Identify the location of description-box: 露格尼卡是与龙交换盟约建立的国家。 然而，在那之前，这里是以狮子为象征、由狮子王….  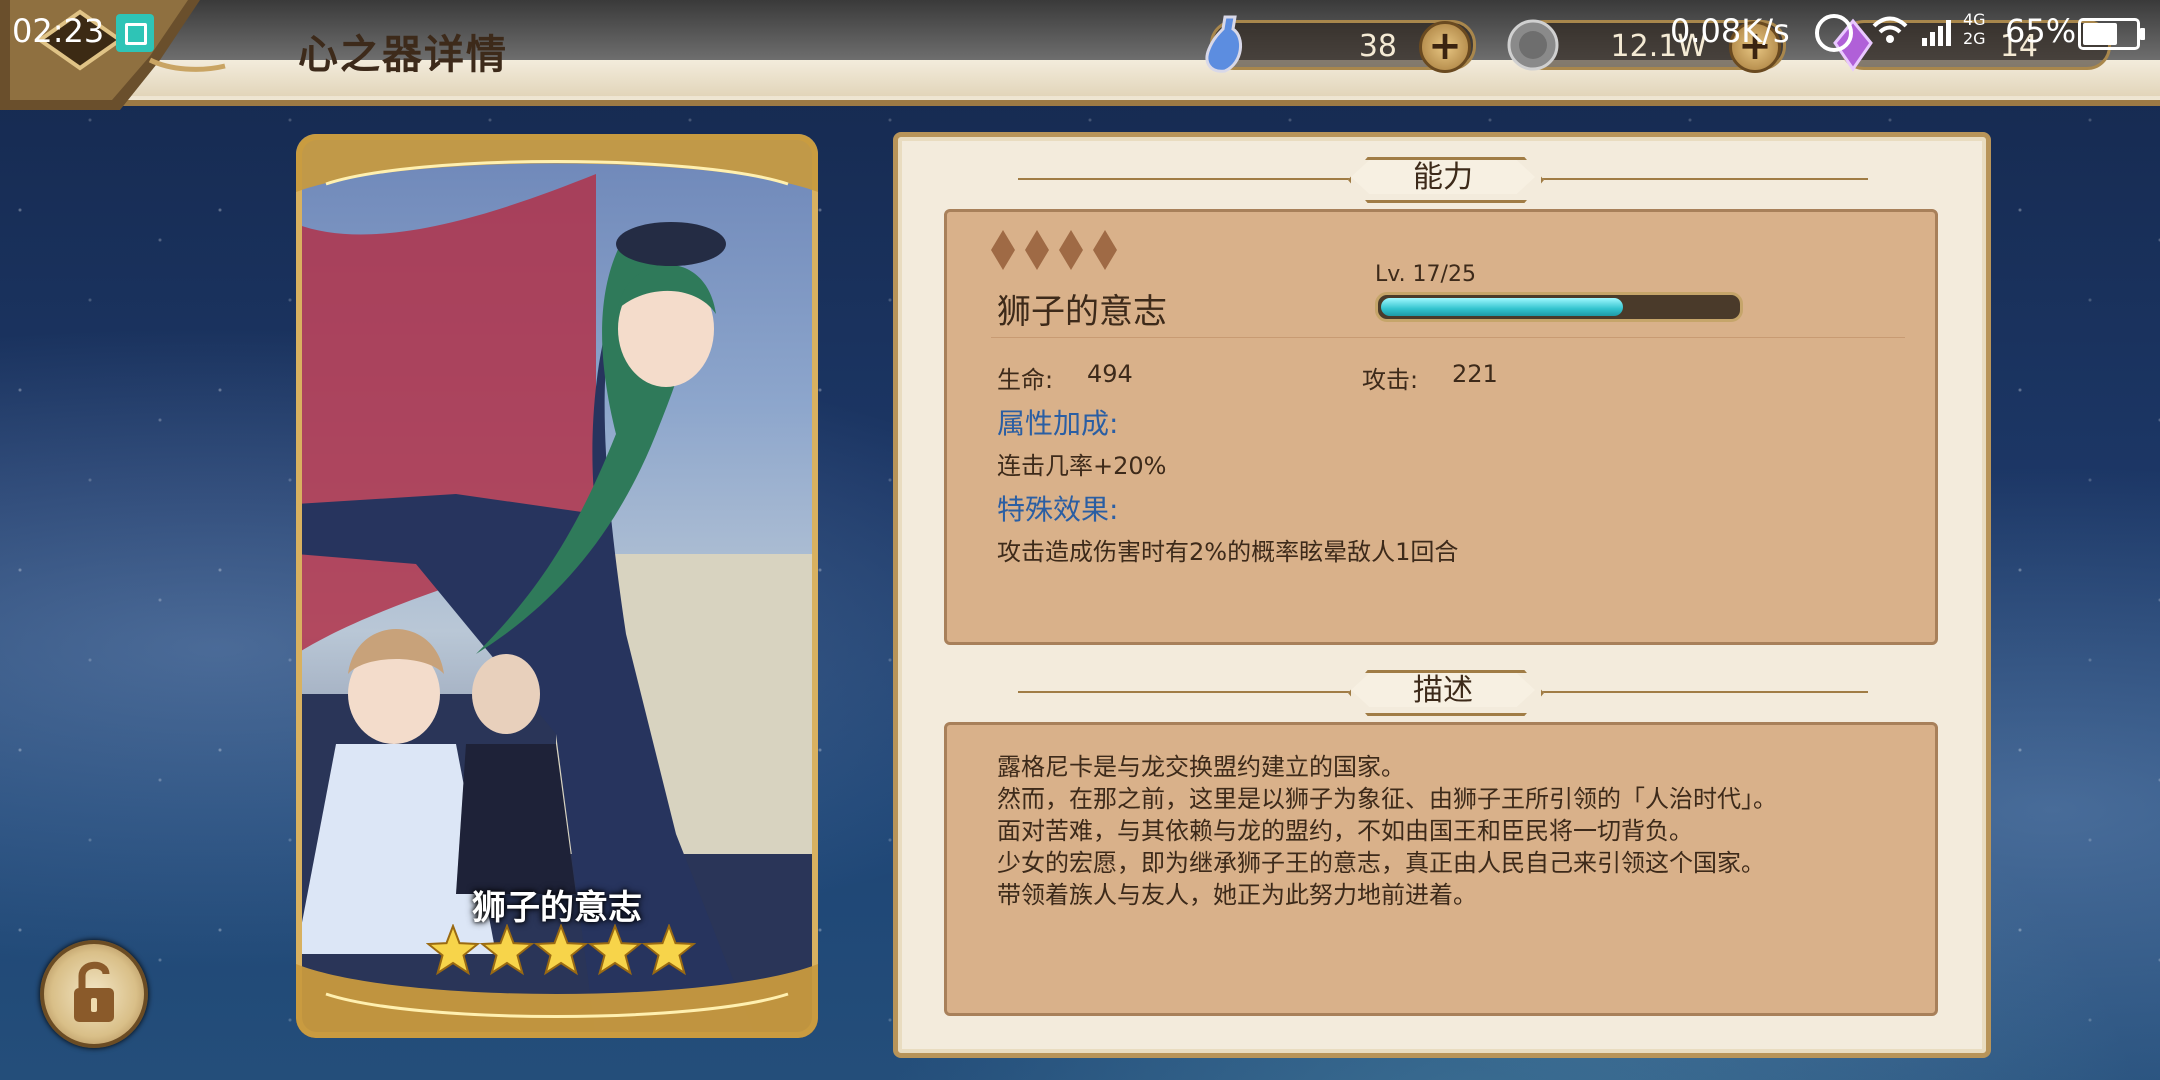
(1441, 869).